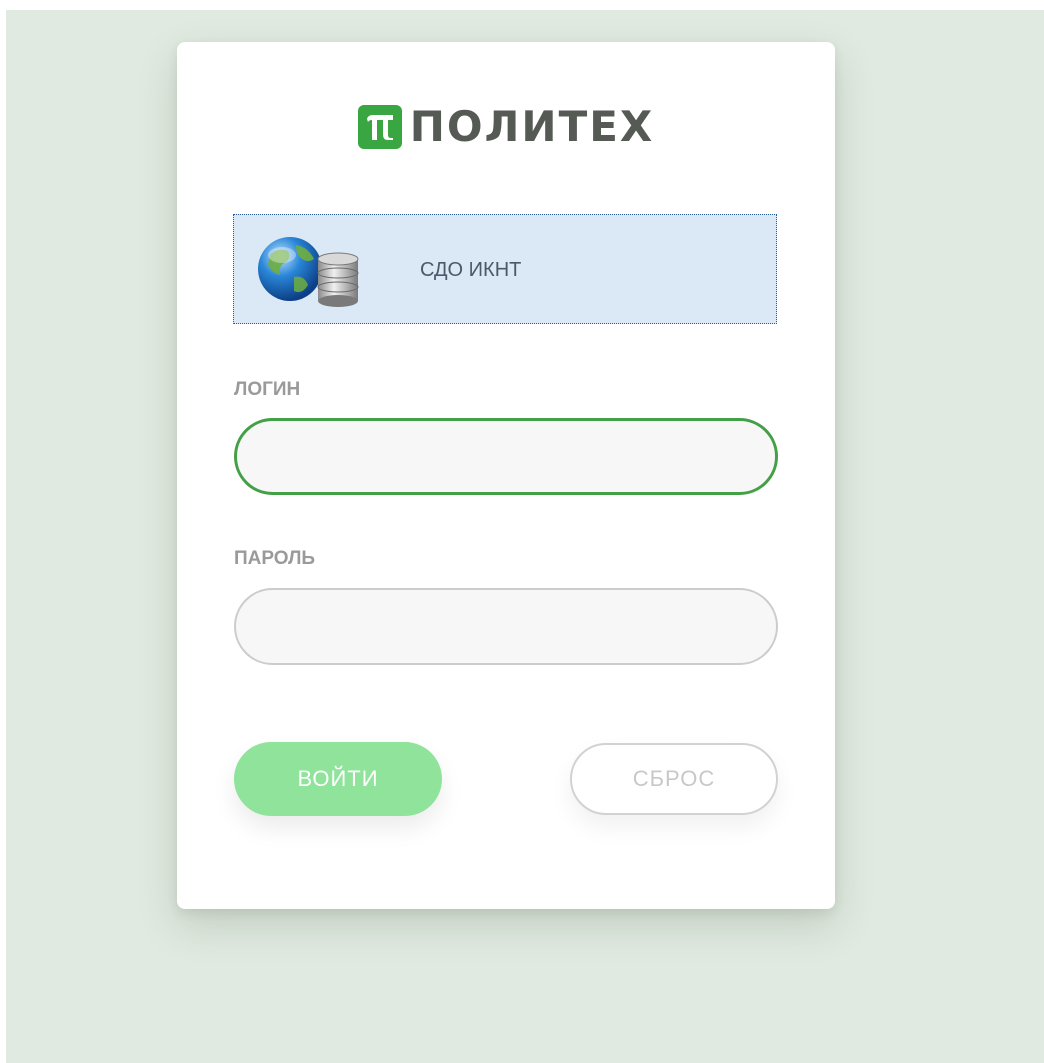 Image resolution: width=1044 pixels, height=1063 pixels. I want to click on pi-logo-icon, so click(379, 126).